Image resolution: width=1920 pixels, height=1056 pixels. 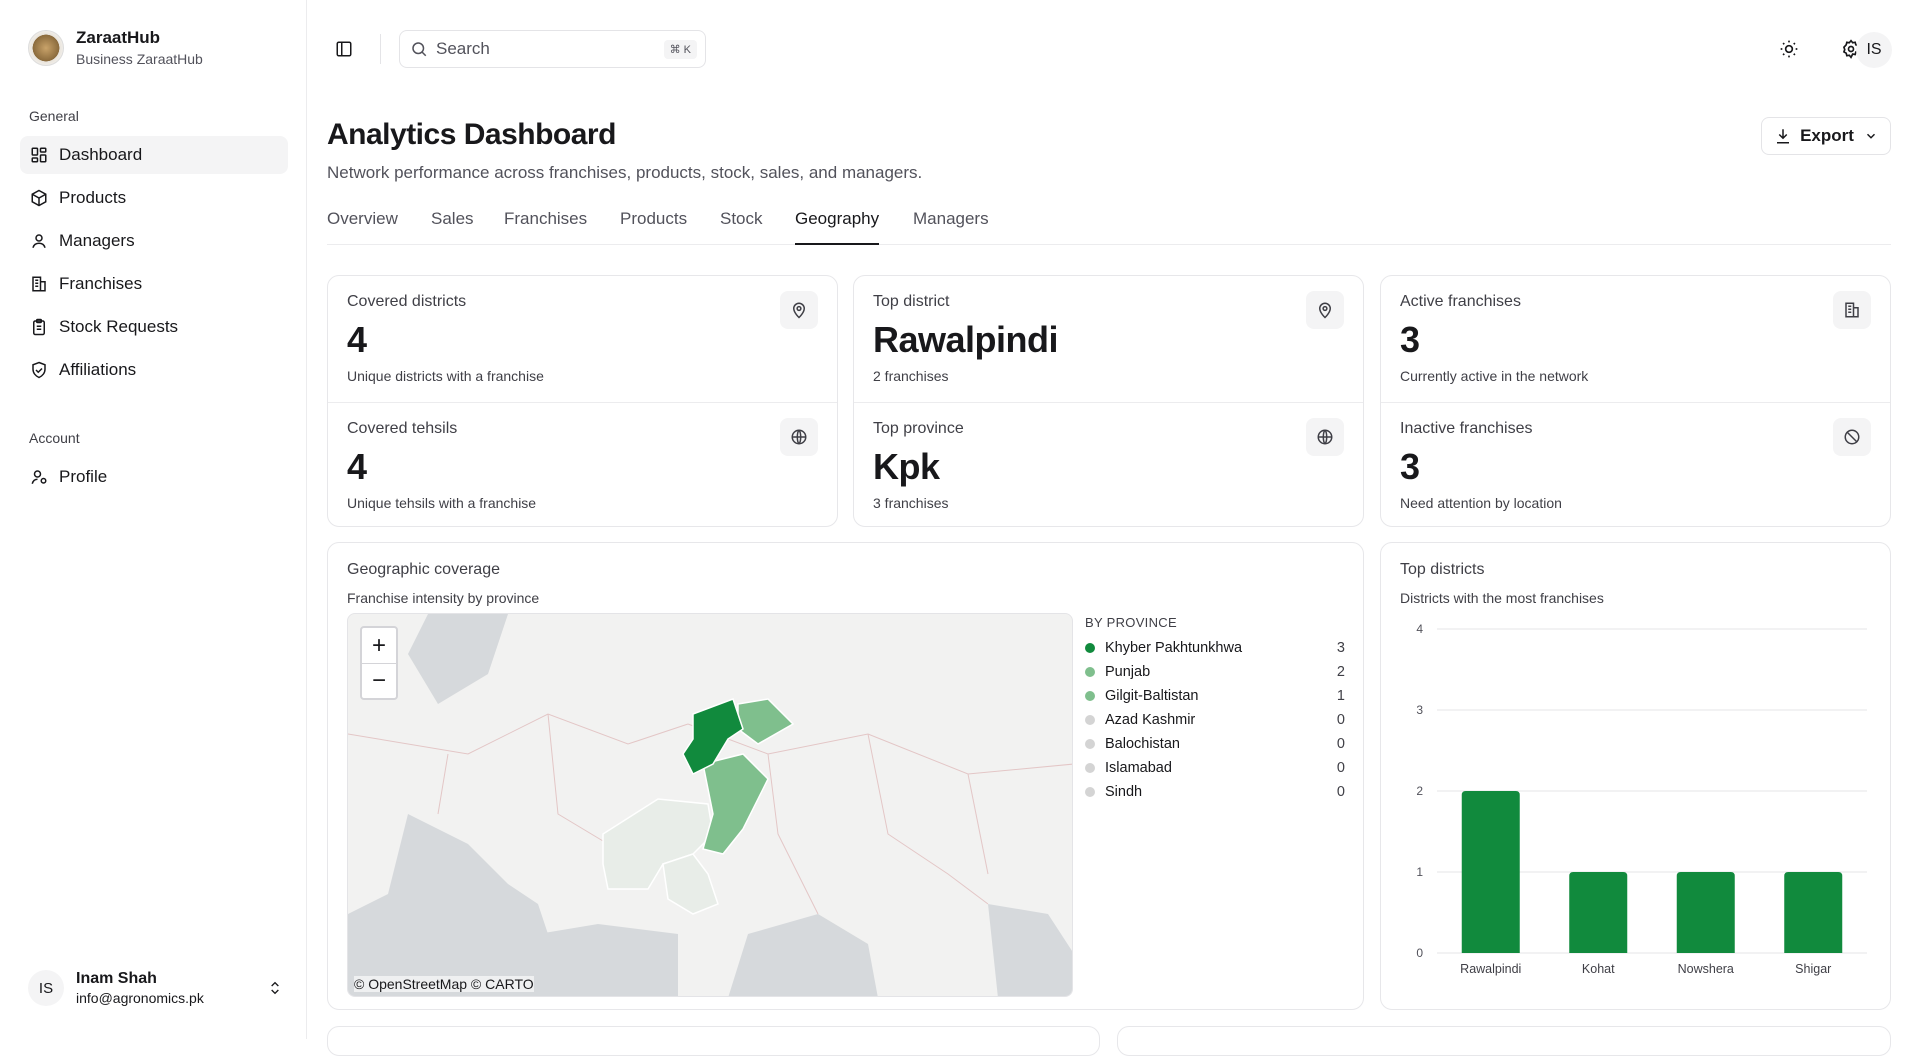 What do you see at coordinates (1419, 953) in the screenshot?
I see `y-tick-label: 0` at bounding box center [1419, 953].